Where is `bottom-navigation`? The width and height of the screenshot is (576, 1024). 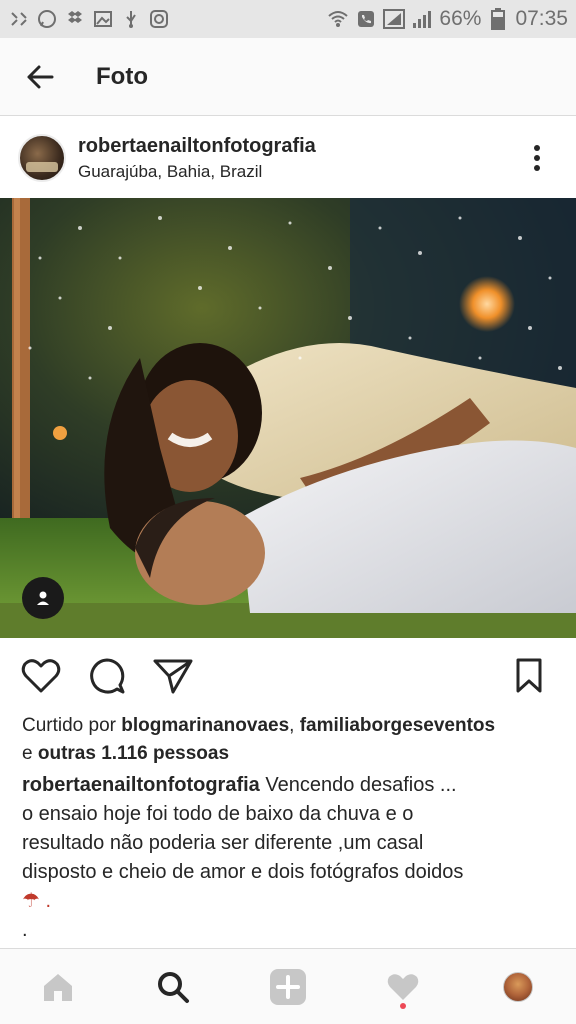
bottom-navigation is located at coordinates (288, 986).